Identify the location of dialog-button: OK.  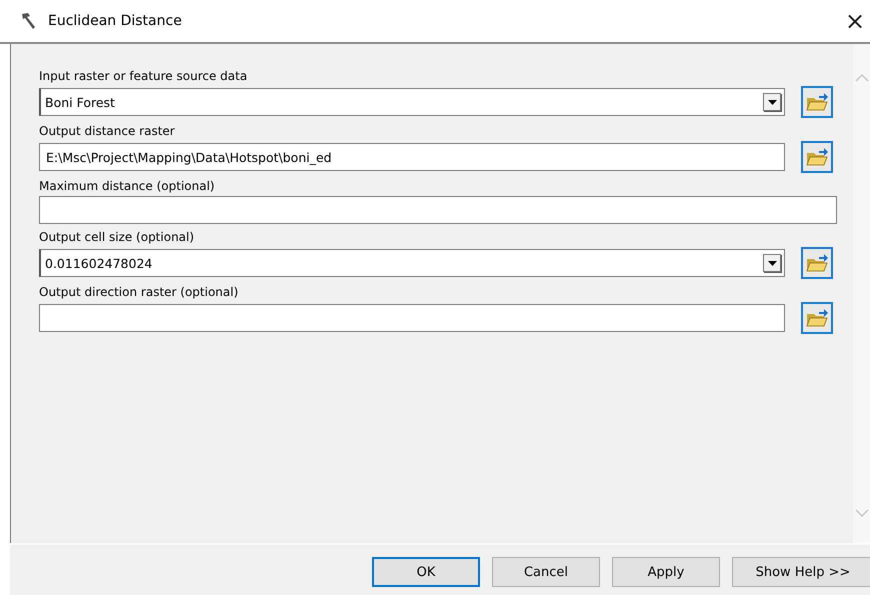
(426, 572).